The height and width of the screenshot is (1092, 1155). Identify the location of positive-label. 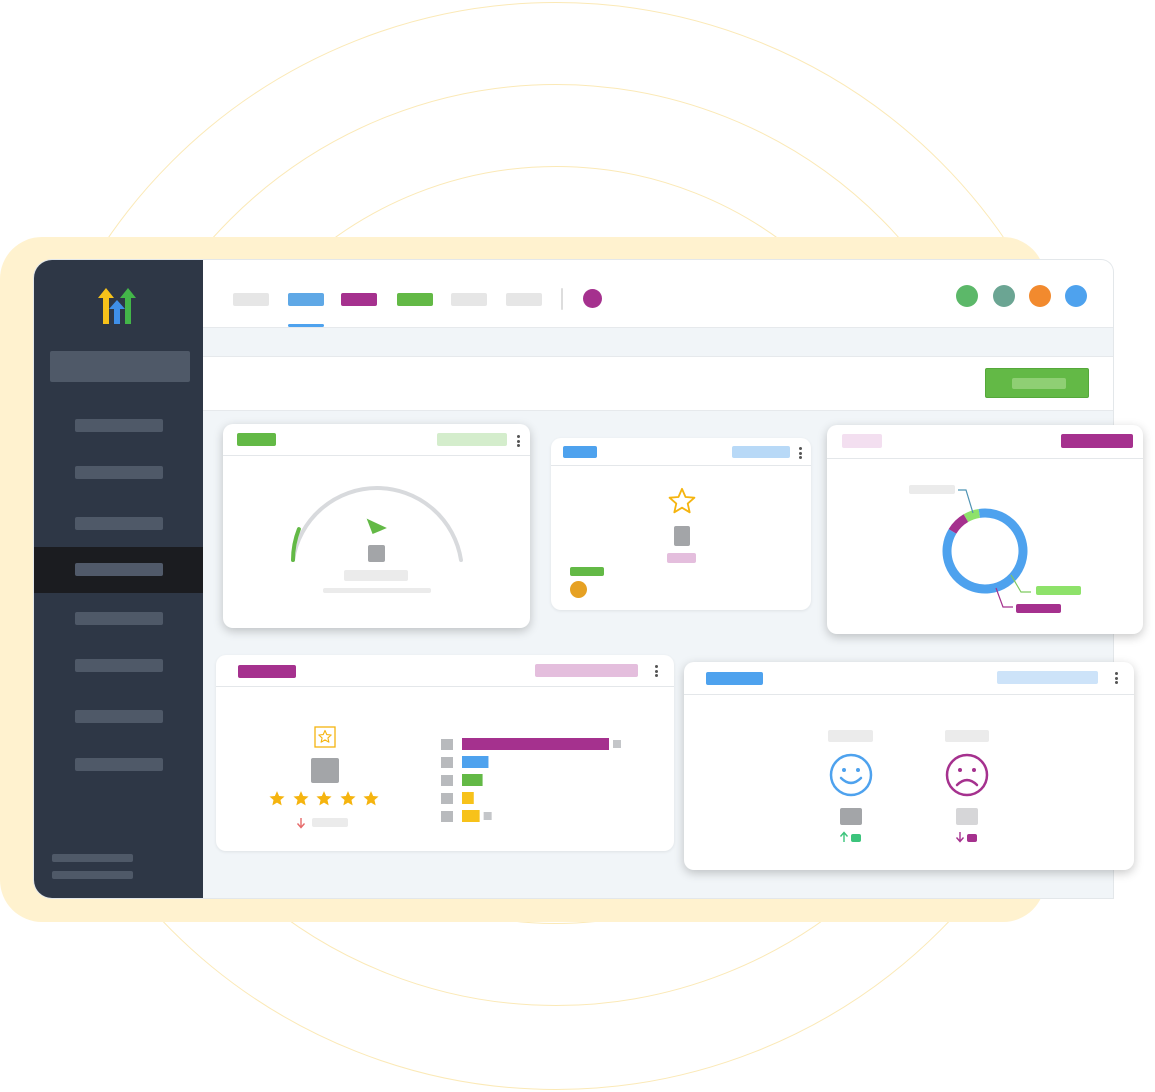
(850, 736).